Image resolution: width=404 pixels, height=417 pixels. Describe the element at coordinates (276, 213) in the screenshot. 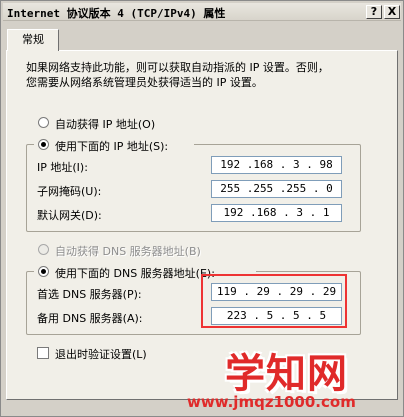

I see `default-gateway-field: 192 .168 . 3 . 1` at that location.